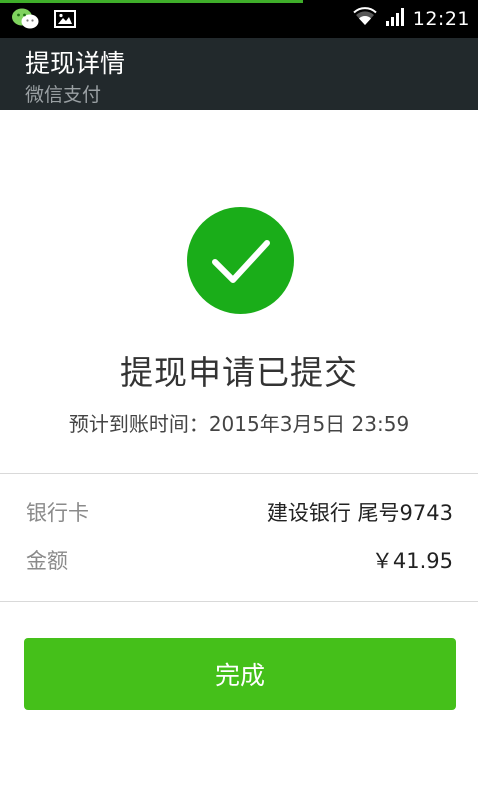  I want to click on detail-row-bank-card: 银行卡 建设银行 尾号9743, so click(239, 517).